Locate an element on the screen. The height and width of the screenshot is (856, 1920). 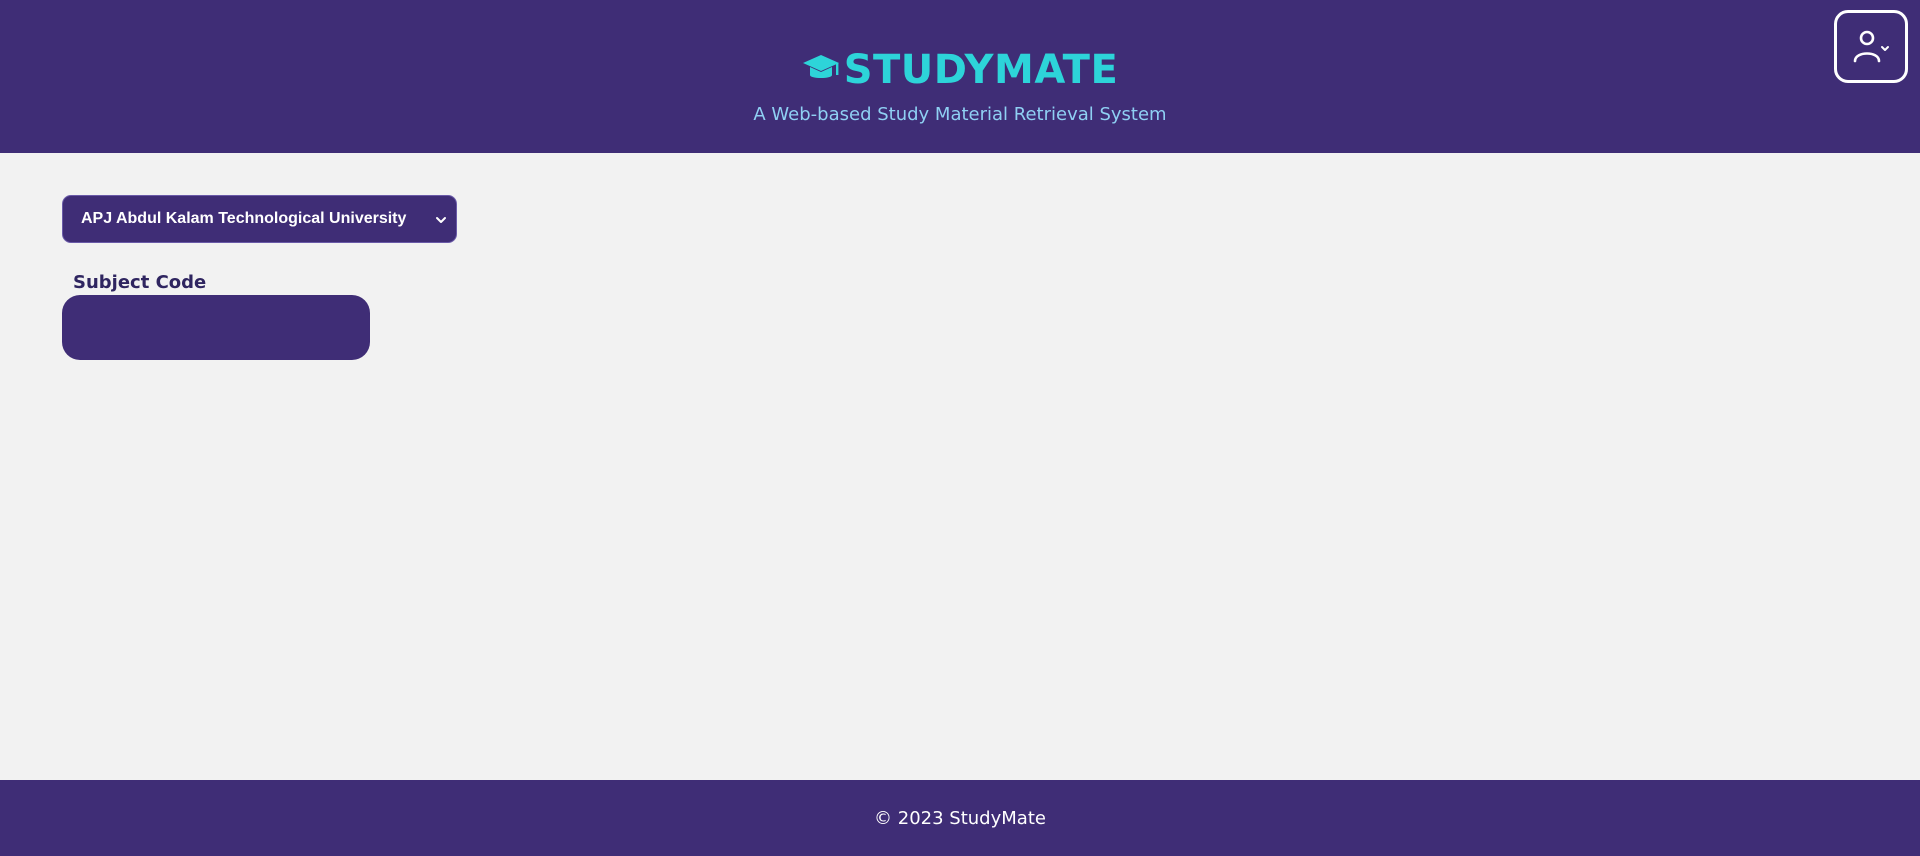
brand-logo-group: STUDYMATE is located at coordinates (960, 70).